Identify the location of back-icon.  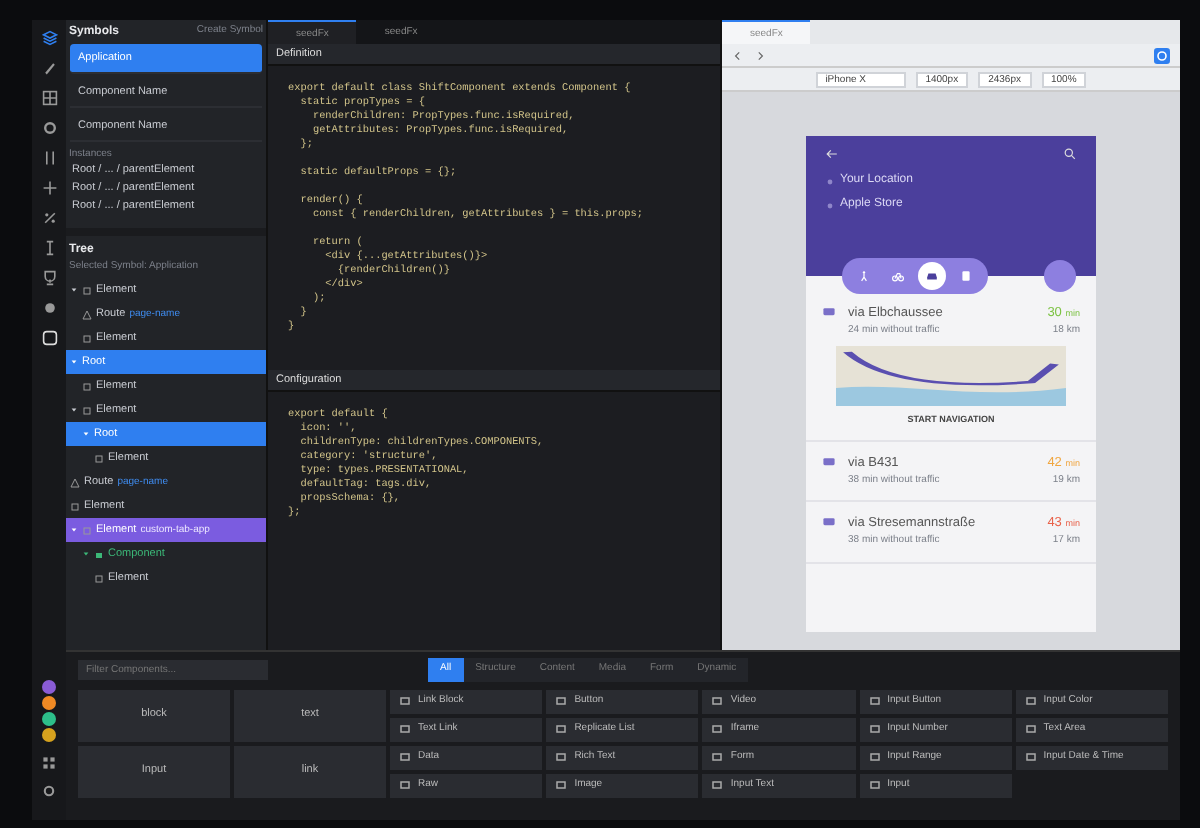
(738, 55).